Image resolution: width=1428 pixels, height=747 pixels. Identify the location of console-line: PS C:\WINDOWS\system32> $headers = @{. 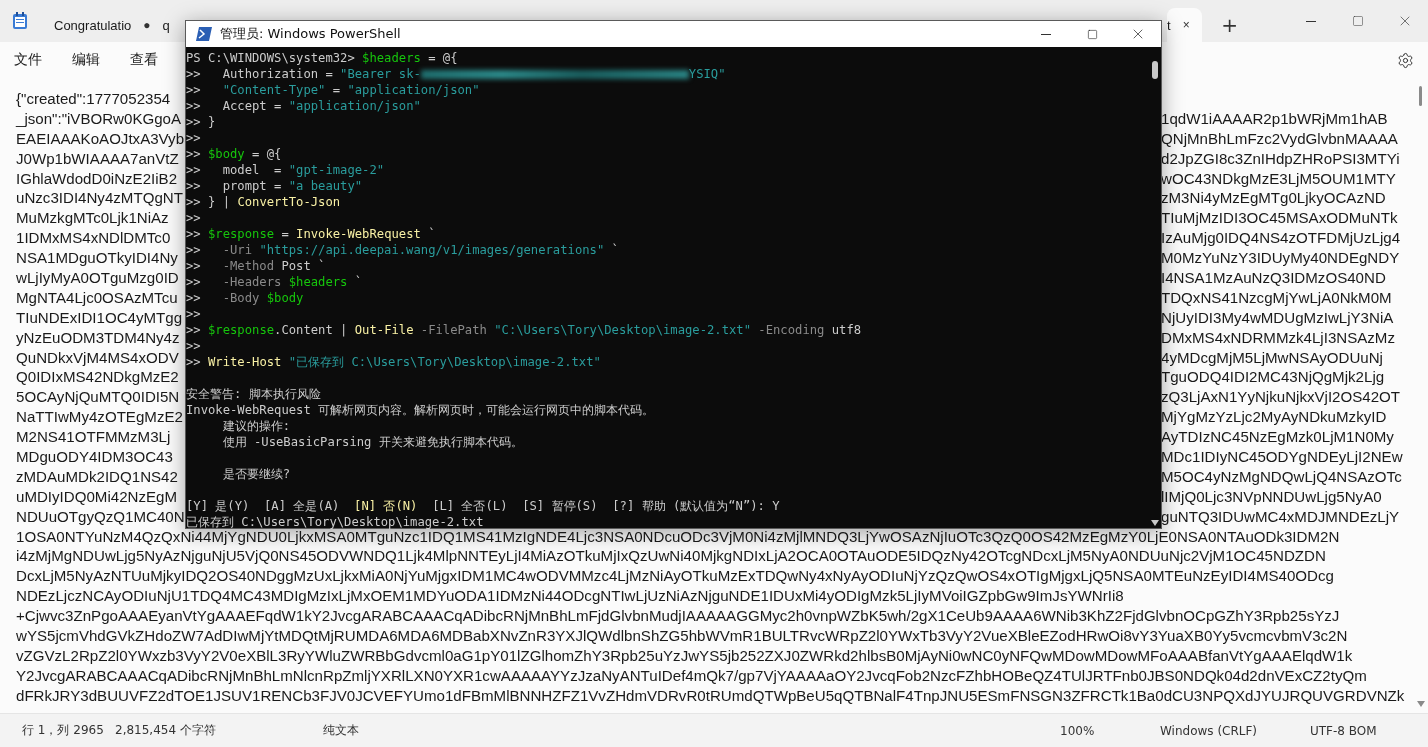
(322, 58).